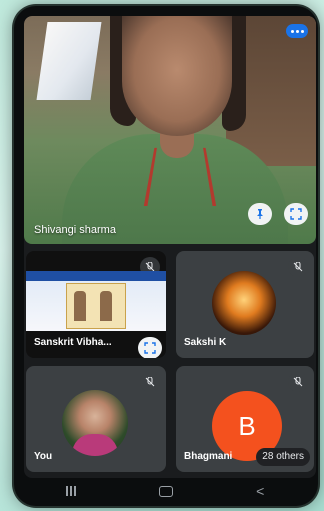 The width and height of the screenshot is (324, 511). What do you see at coordinates (75, 230) in the screenshot?
I see `main-participant-name: Shivangi sharma` at bounding box center [75, 230].